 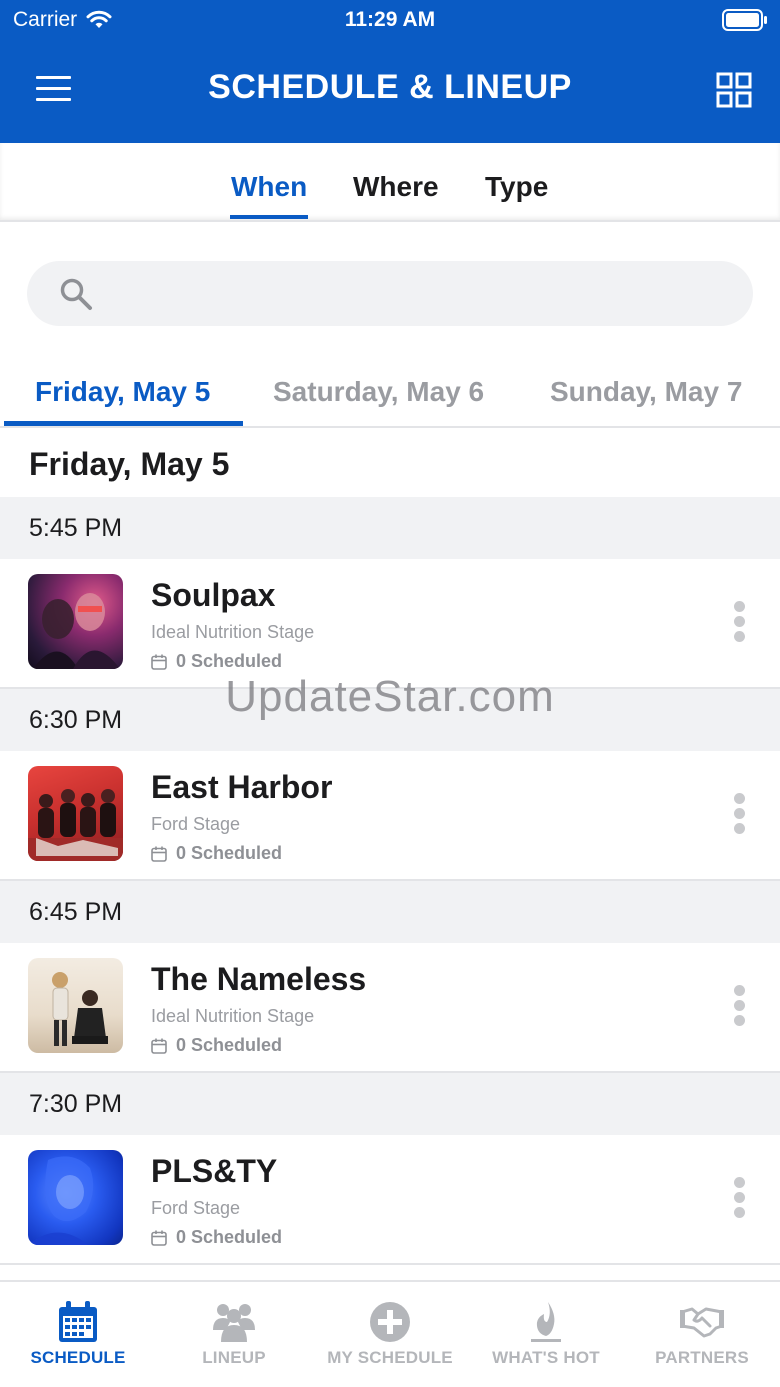 What do you see at coordinates (702, 1357) in the screenshot?
I see `tab-label: PARTNERS` at bounding box center [702, 1357].